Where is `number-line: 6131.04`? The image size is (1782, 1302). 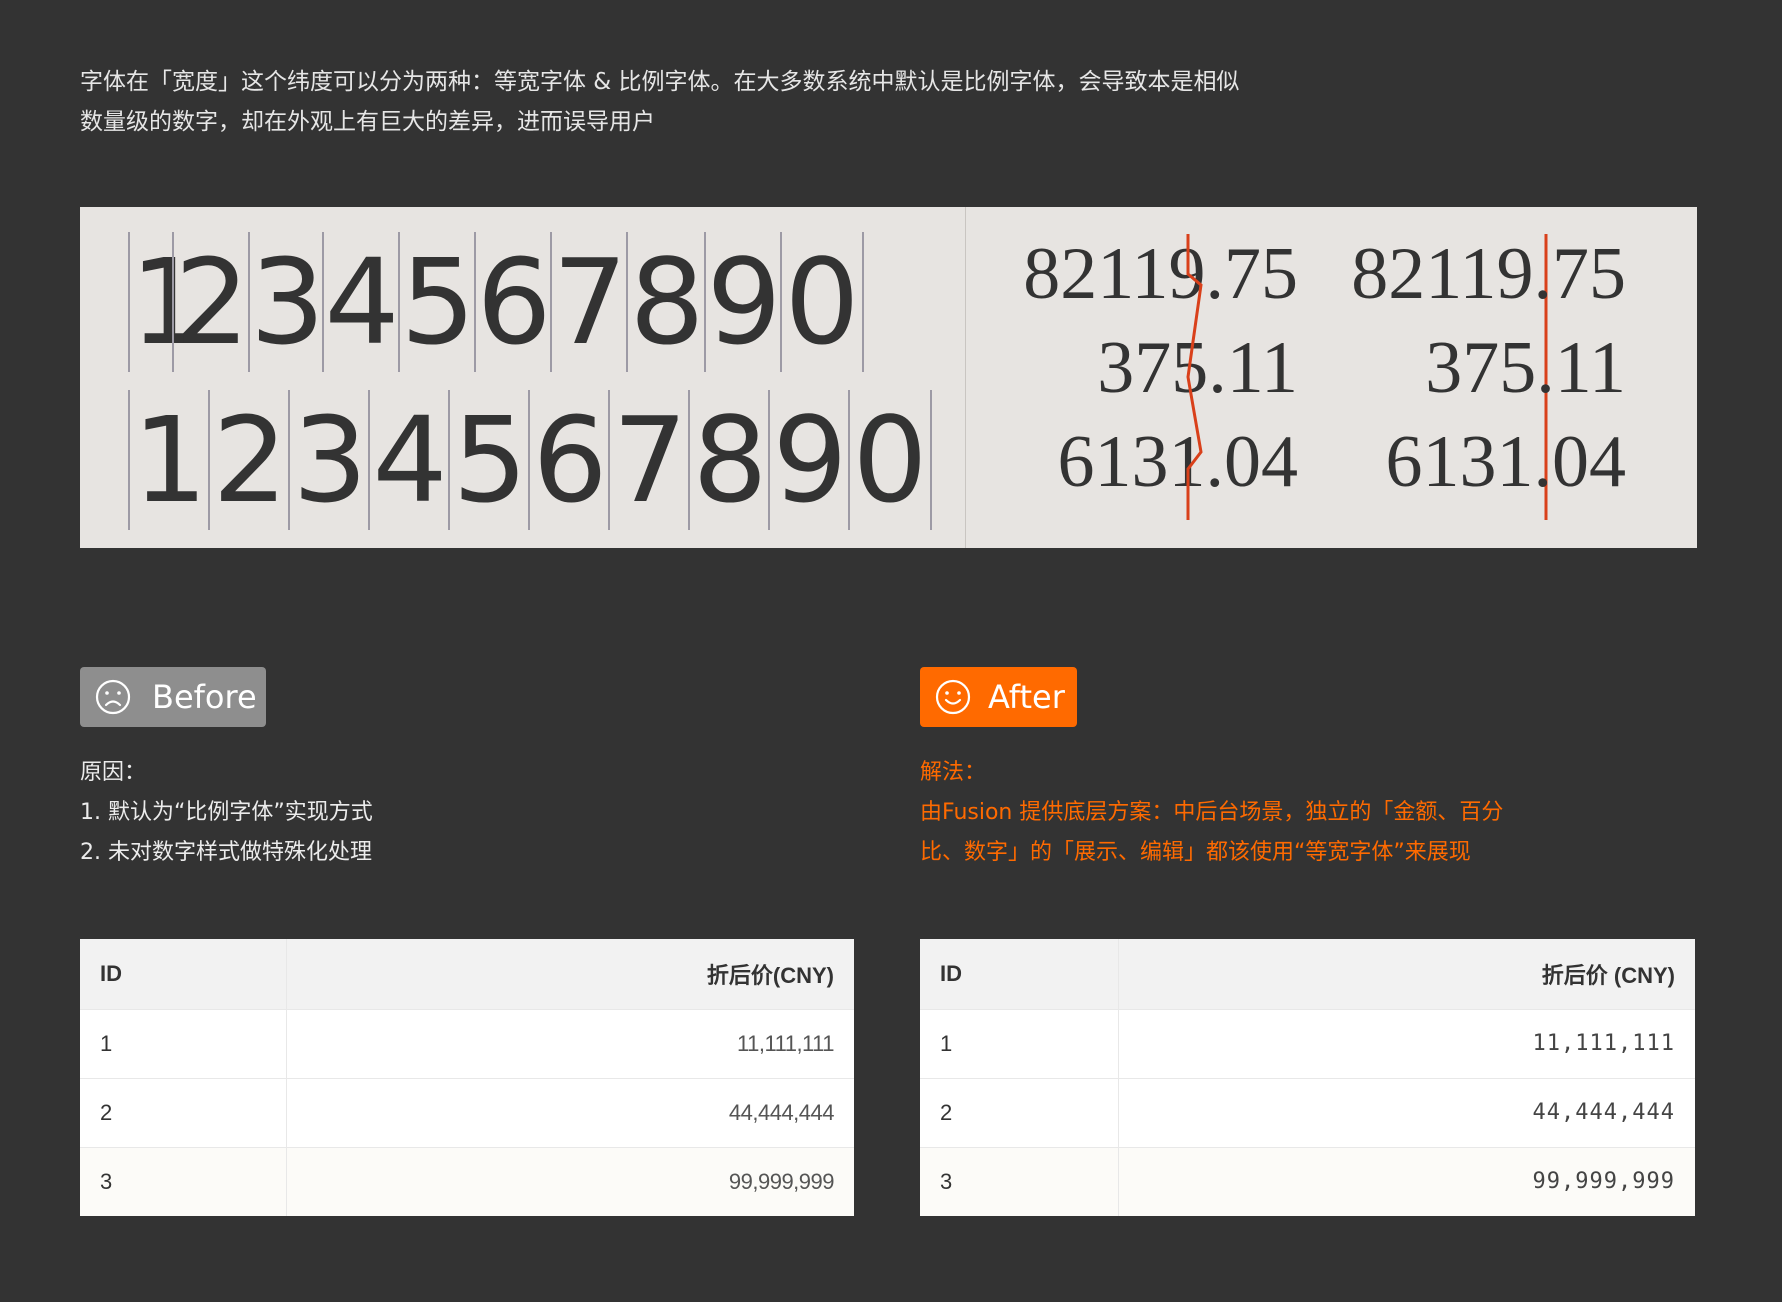
number-line: 6131.04 is located at coordinates (1506, 462).